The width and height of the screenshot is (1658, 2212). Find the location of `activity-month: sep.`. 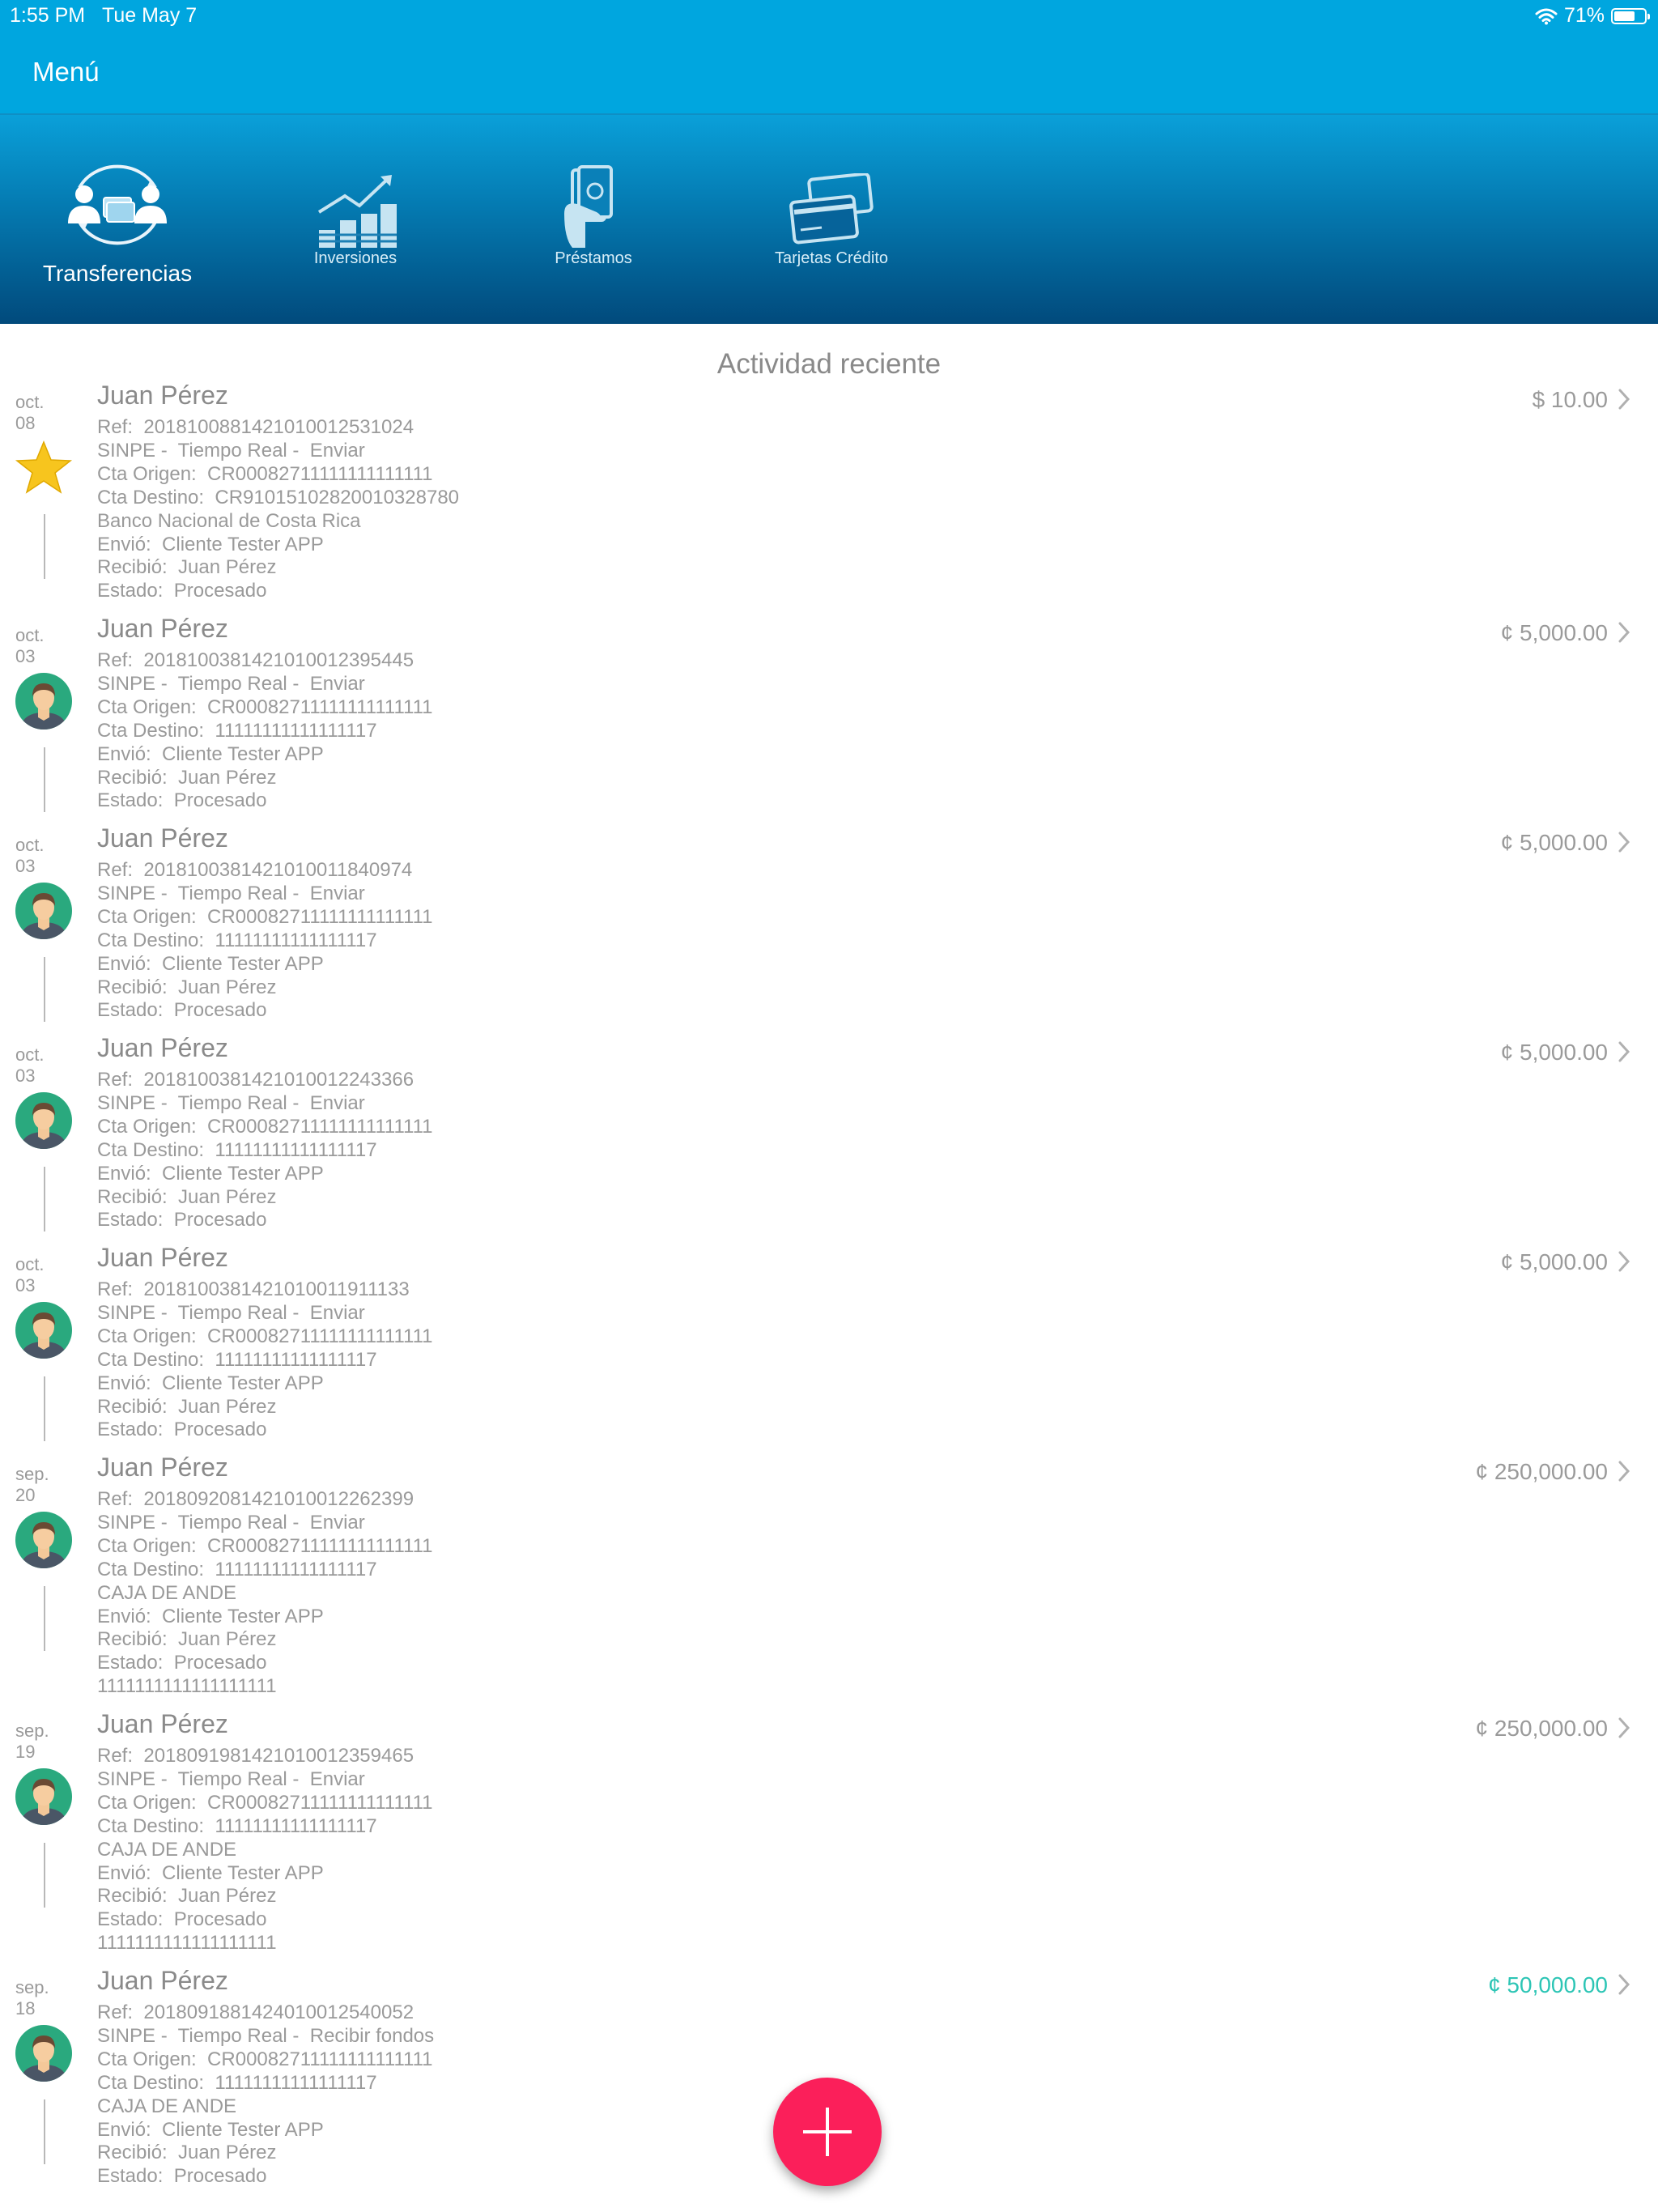

activity-month: sep. is located at coordinates (32, 1731).